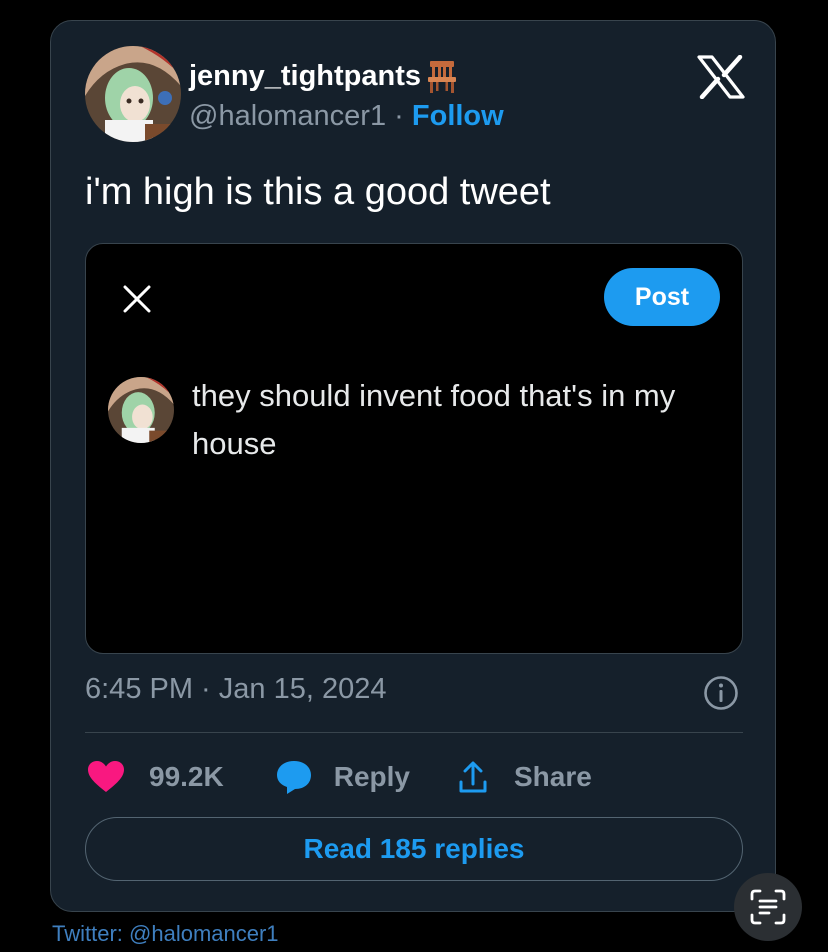  I want to click on read-replies-button: Read 185 replies, so click(414, 849).